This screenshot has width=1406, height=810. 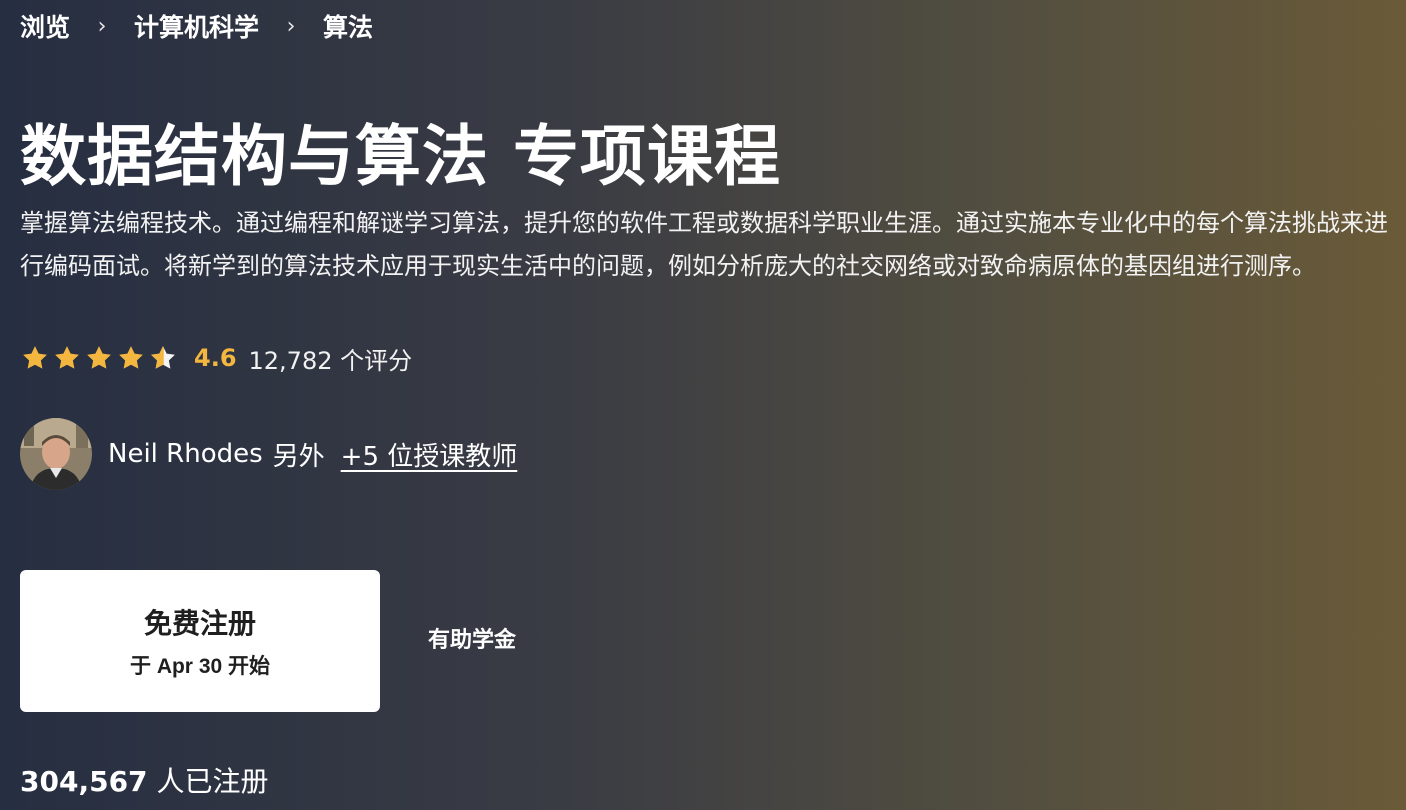 What do you see at coordinates (268, 454) in the screenshot?
I see `instructor-row: Neil Rhodes 另外 +5 位授课教师` at bounding box center [268, 454].